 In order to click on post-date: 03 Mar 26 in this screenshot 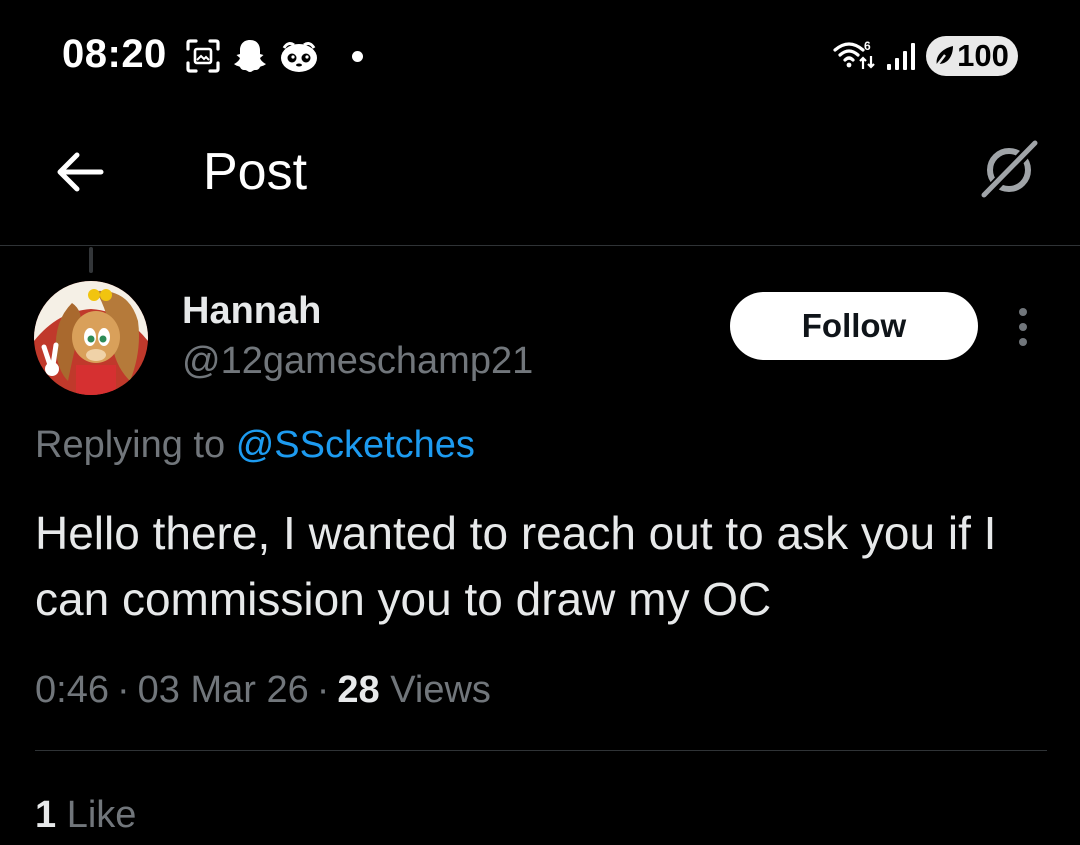, I will do `click(223, 690)`.